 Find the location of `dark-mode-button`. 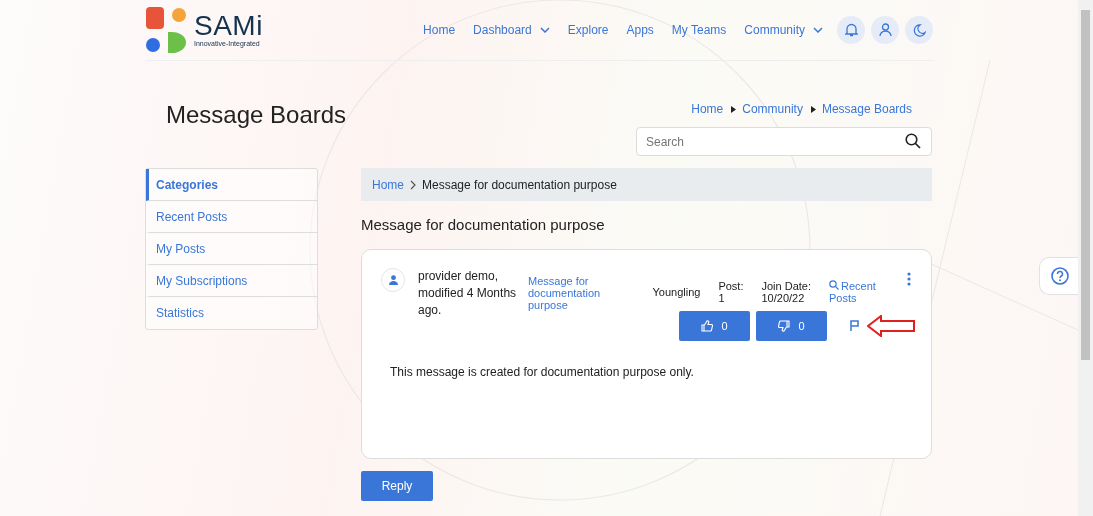

dark-mode-button is located at coordinates (919, 30).